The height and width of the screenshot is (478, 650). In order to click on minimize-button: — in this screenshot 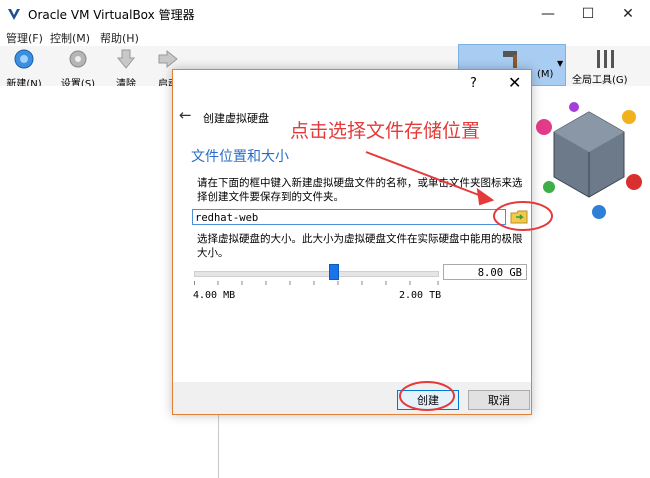, I will do `click(548, 14)`.